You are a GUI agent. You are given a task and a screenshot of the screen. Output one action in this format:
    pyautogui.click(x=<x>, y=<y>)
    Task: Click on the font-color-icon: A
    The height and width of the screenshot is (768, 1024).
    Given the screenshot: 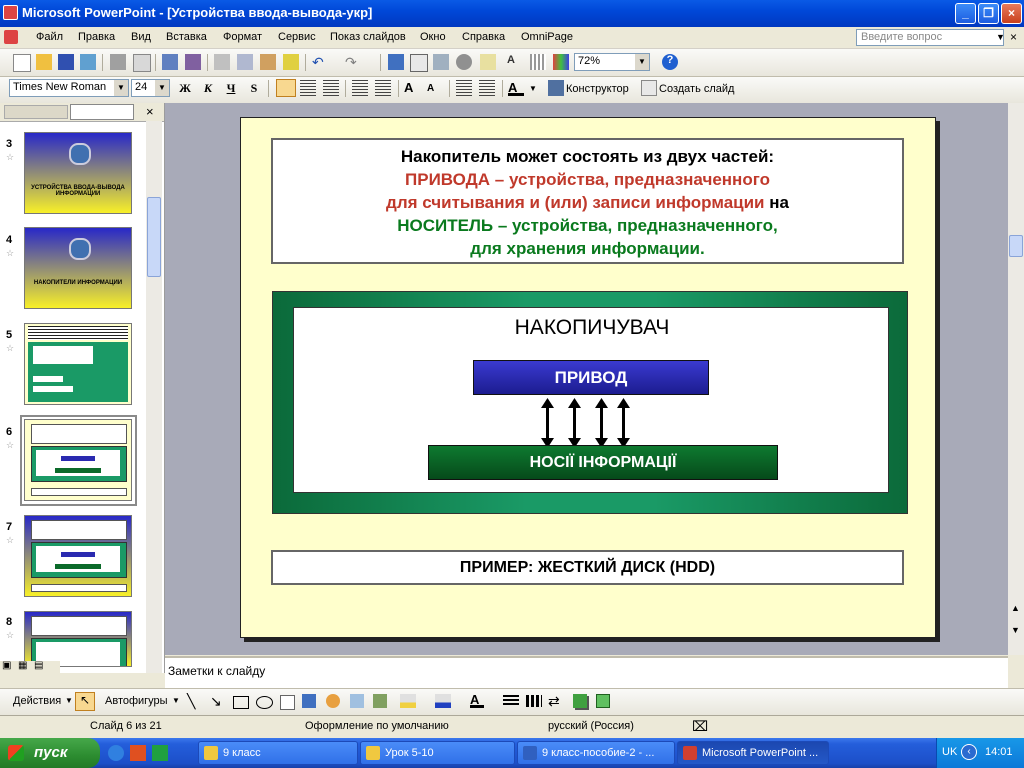 What is the action you would take?
    pyautogui.click(x=516, y=88)
    